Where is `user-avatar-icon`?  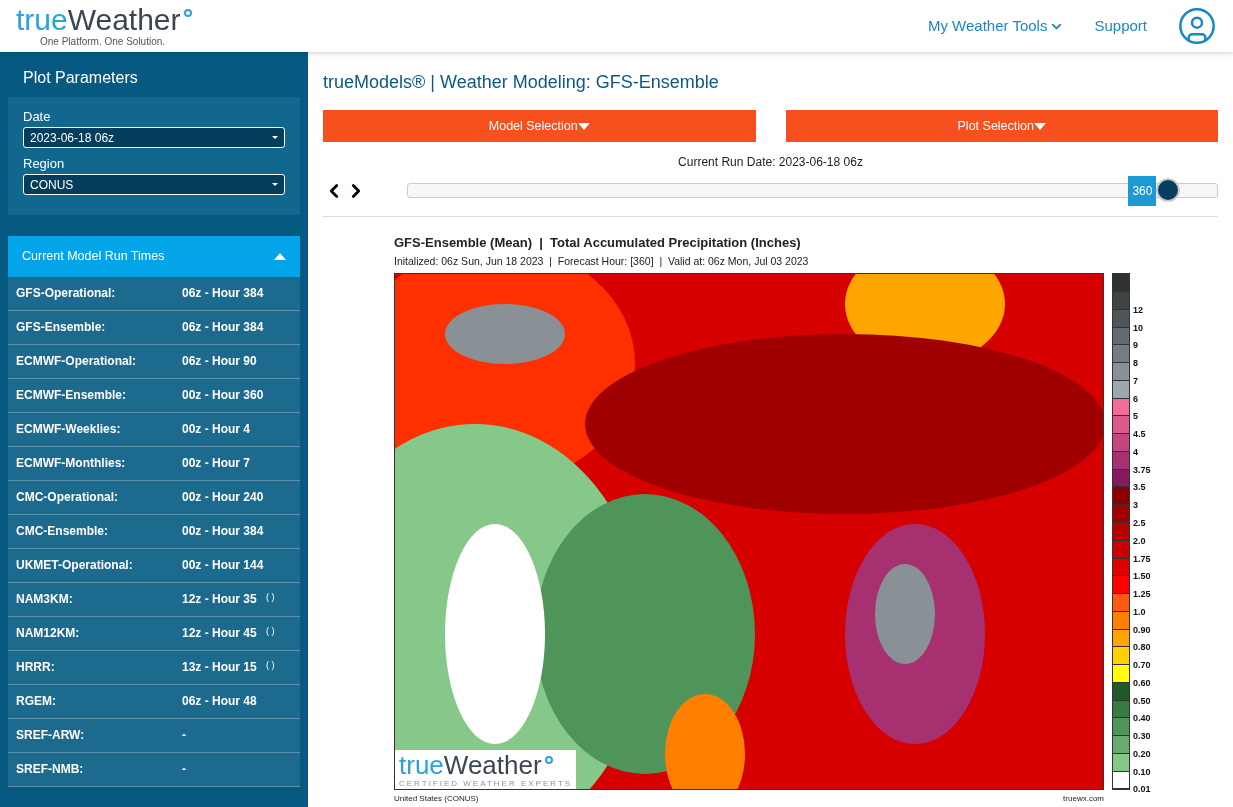 user-avatar-icon is located at coordinates (1197, 26).